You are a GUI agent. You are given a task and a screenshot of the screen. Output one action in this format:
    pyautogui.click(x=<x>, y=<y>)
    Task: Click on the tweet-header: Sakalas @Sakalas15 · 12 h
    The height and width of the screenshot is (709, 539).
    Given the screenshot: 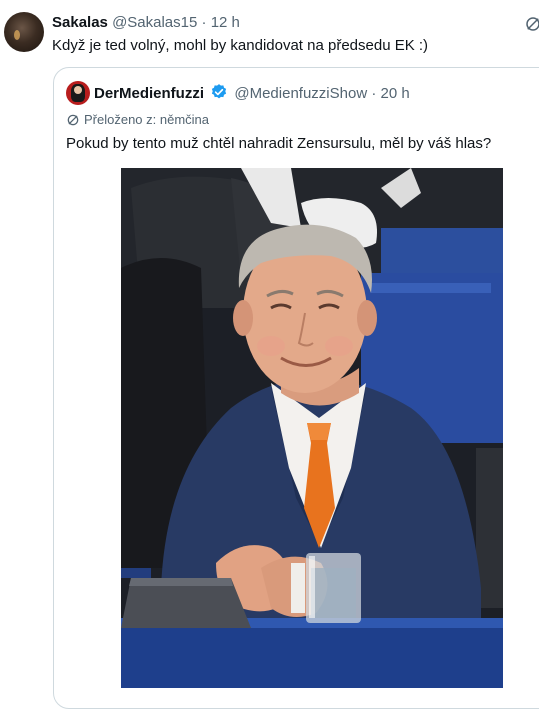 What is the action you would take?
    pyautogui.click(x=146, y=23)
    